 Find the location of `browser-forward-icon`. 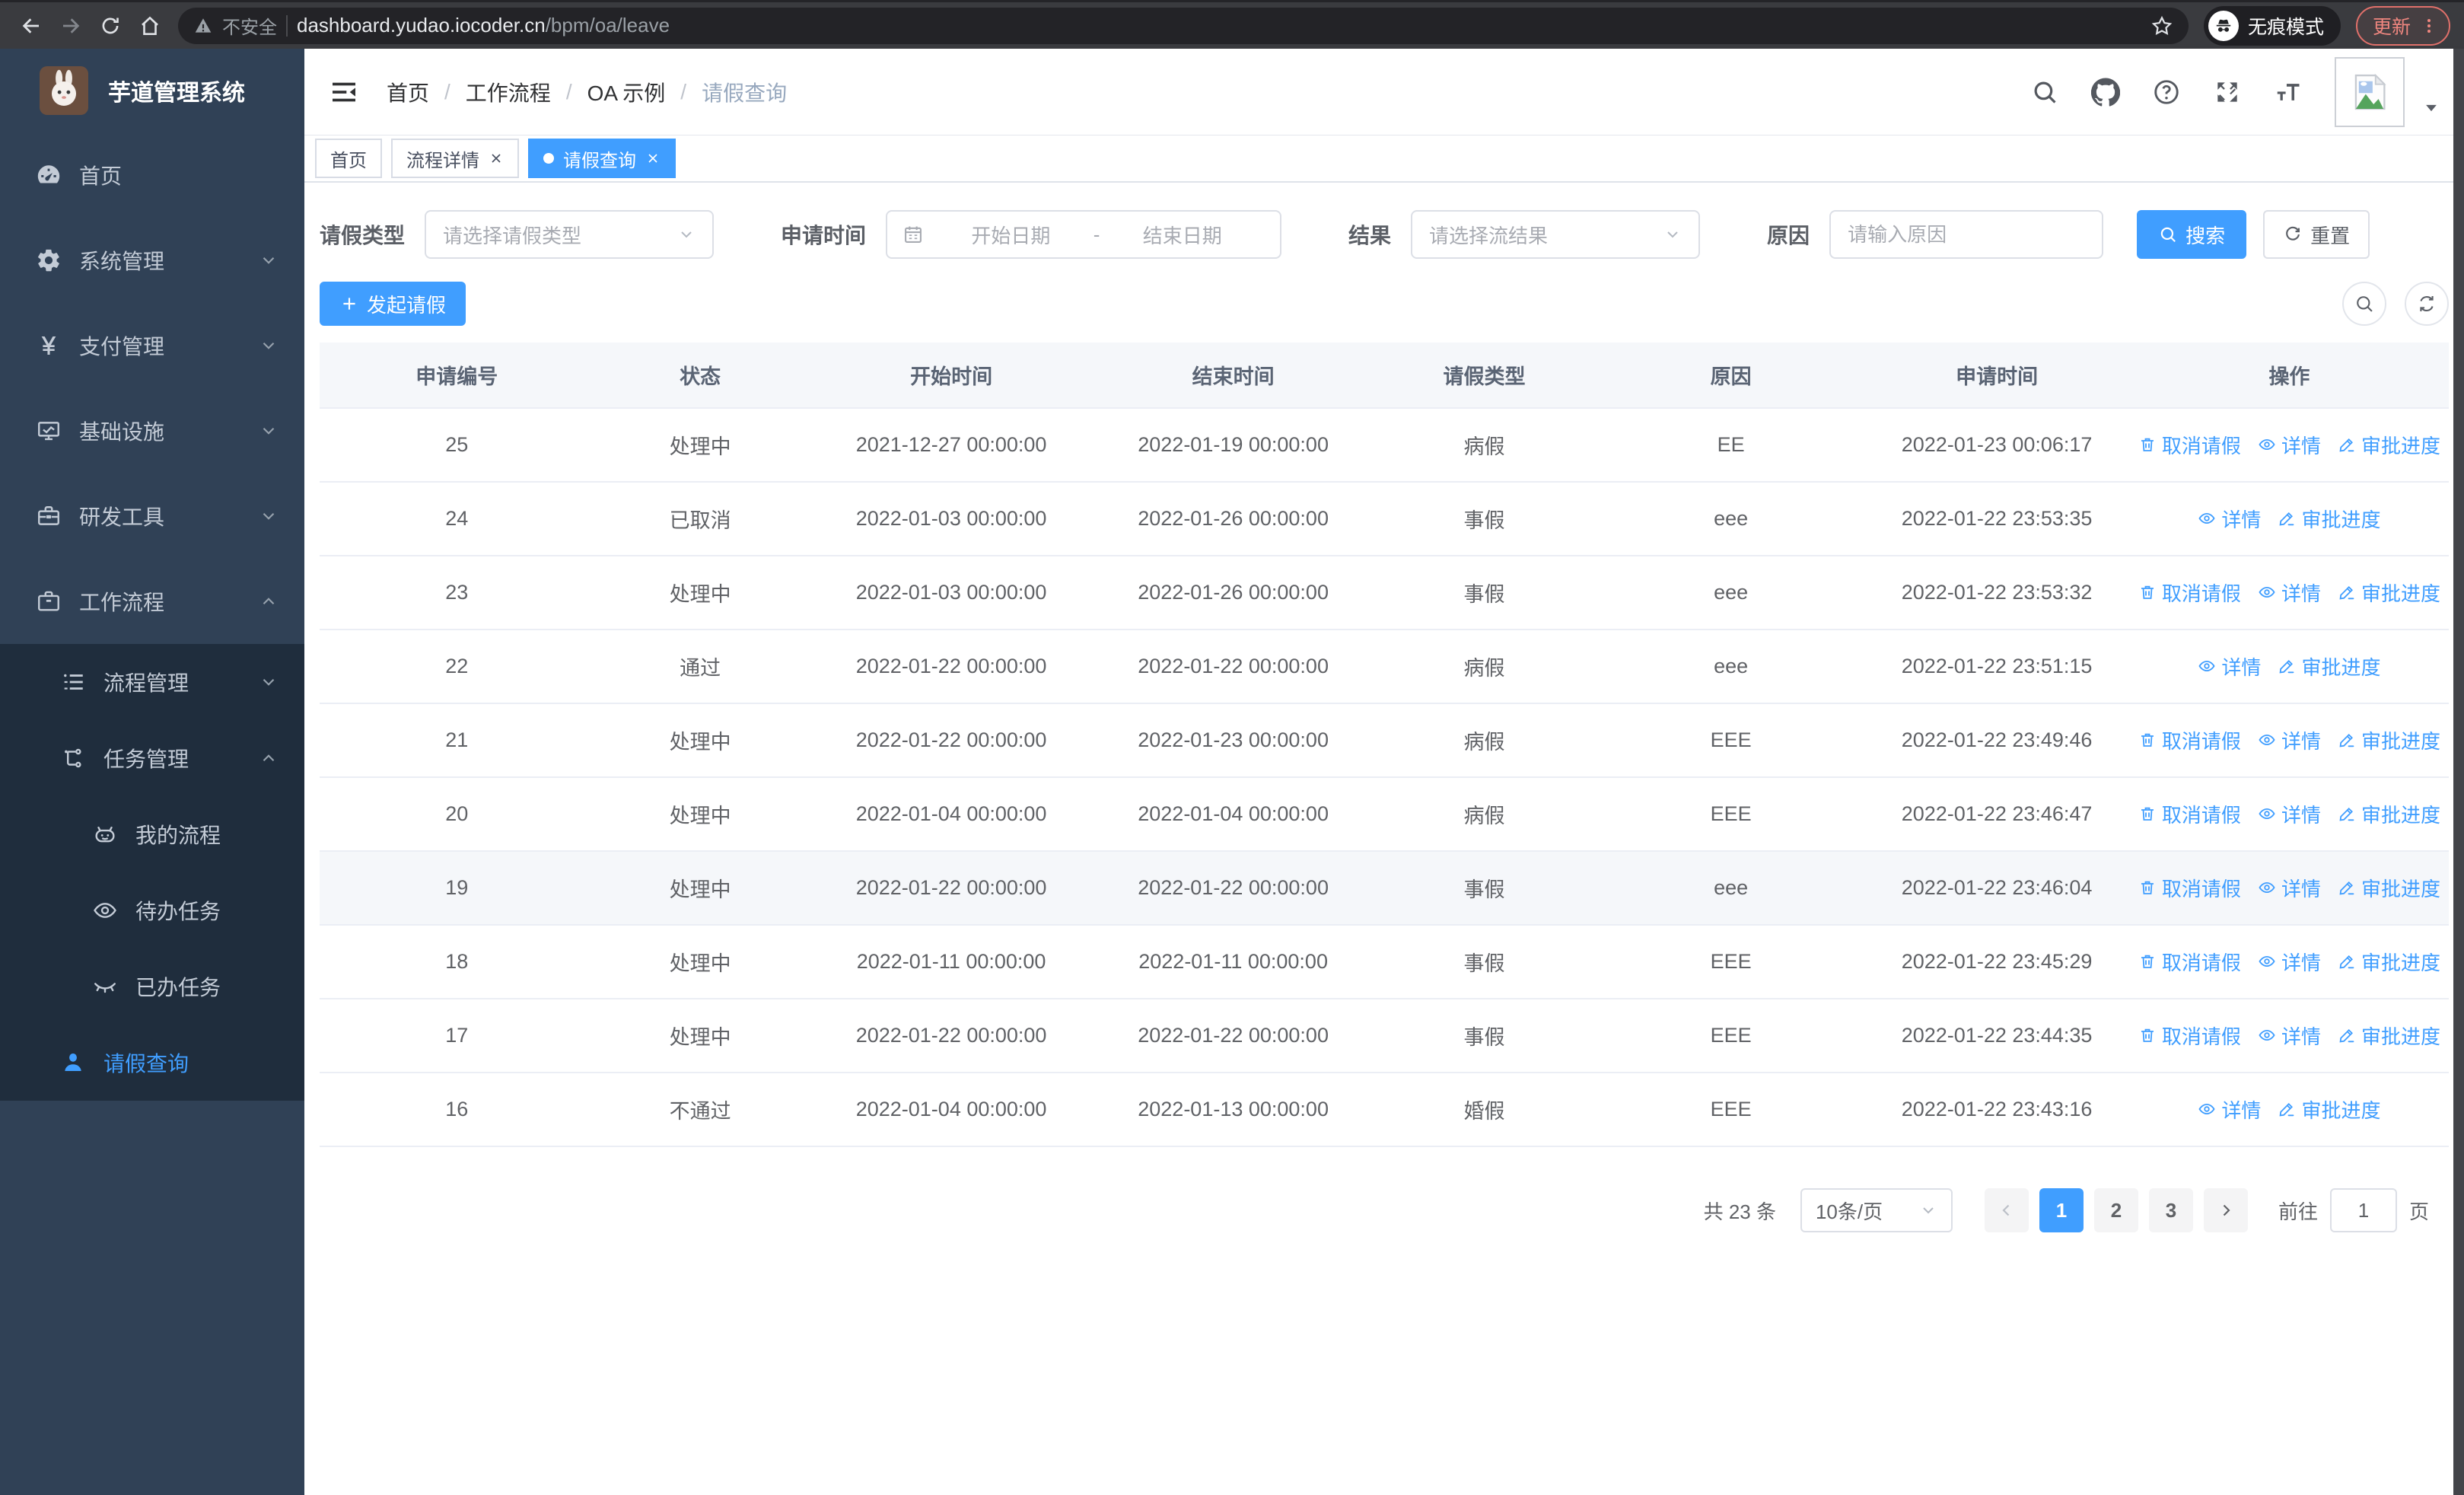

browser-forward-icon is located at coordinates (70, 26).